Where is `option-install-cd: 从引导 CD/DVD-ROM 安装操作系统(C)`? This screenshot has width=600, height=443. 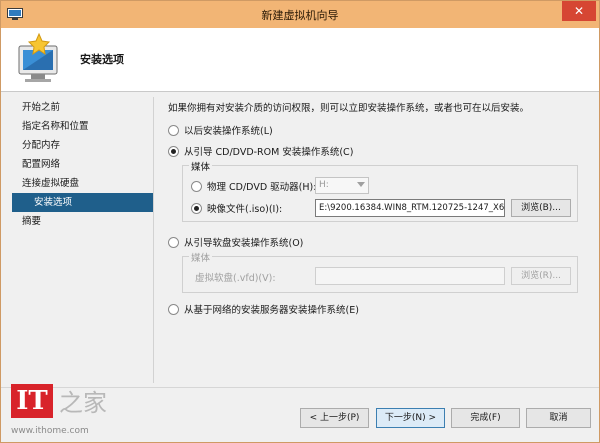
option-install-cd: 从引导 CD/DVD-ROM 安装操作系统(C) is located at coordinates (260, 151).